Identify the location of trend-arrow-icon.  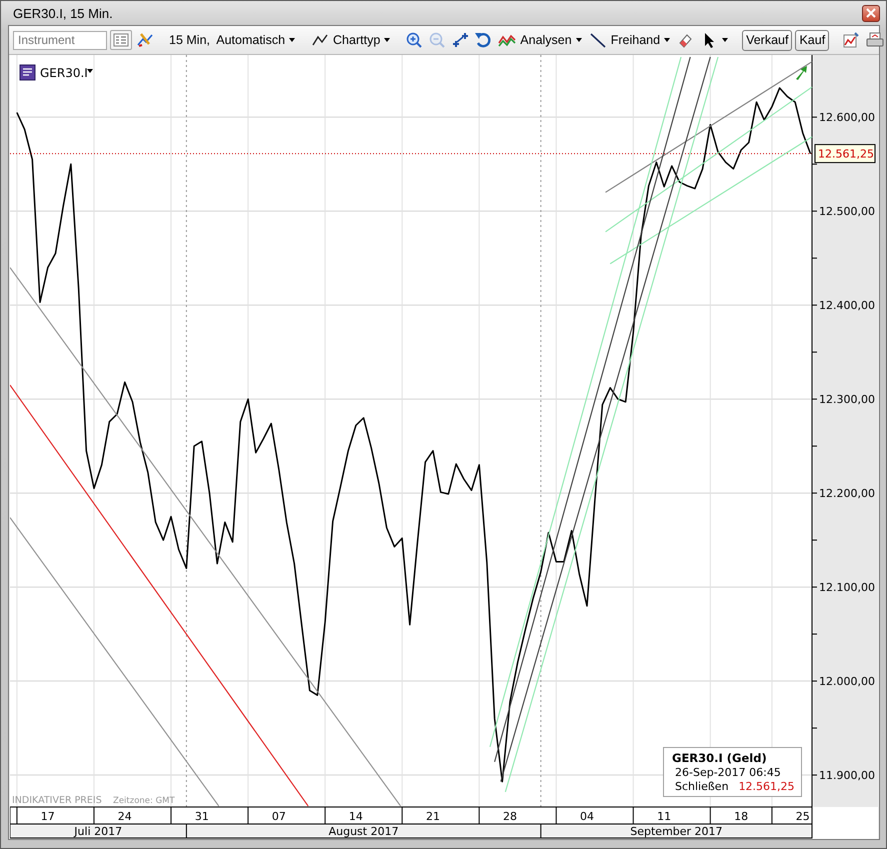
(801, 73).